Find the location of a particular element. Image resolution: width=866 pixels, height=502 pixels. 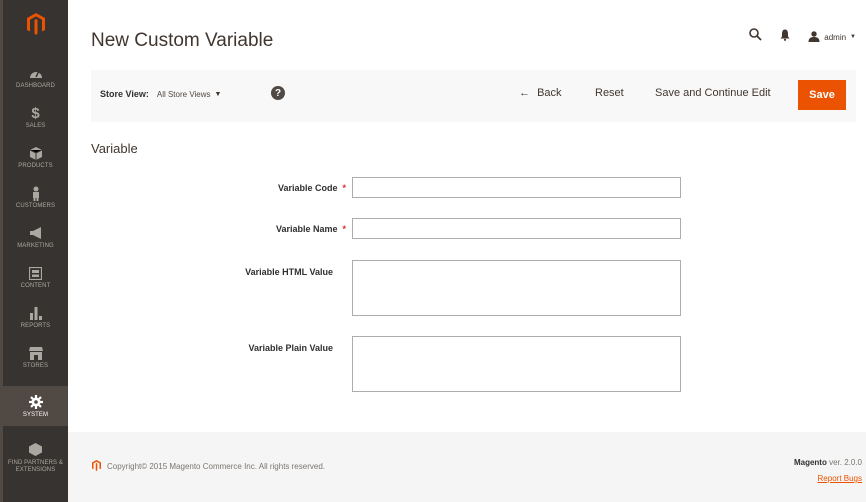

variable-name-label: Variable Name * is located at coordinates (266, 229).